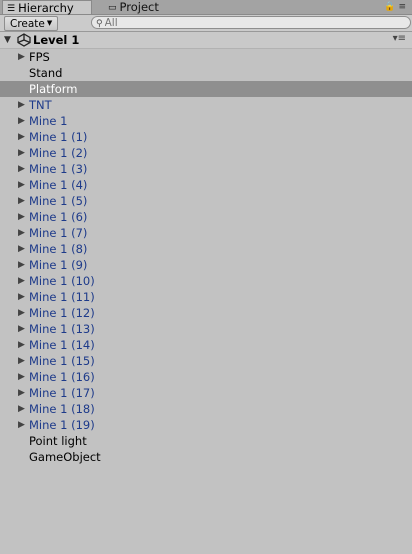 The width and height of the screenshot is (412, 554). Describe the element at coordinates (58, 153) in the screenshot. I see `hierarchy-item-label: Mine 1 (2)` at that location.